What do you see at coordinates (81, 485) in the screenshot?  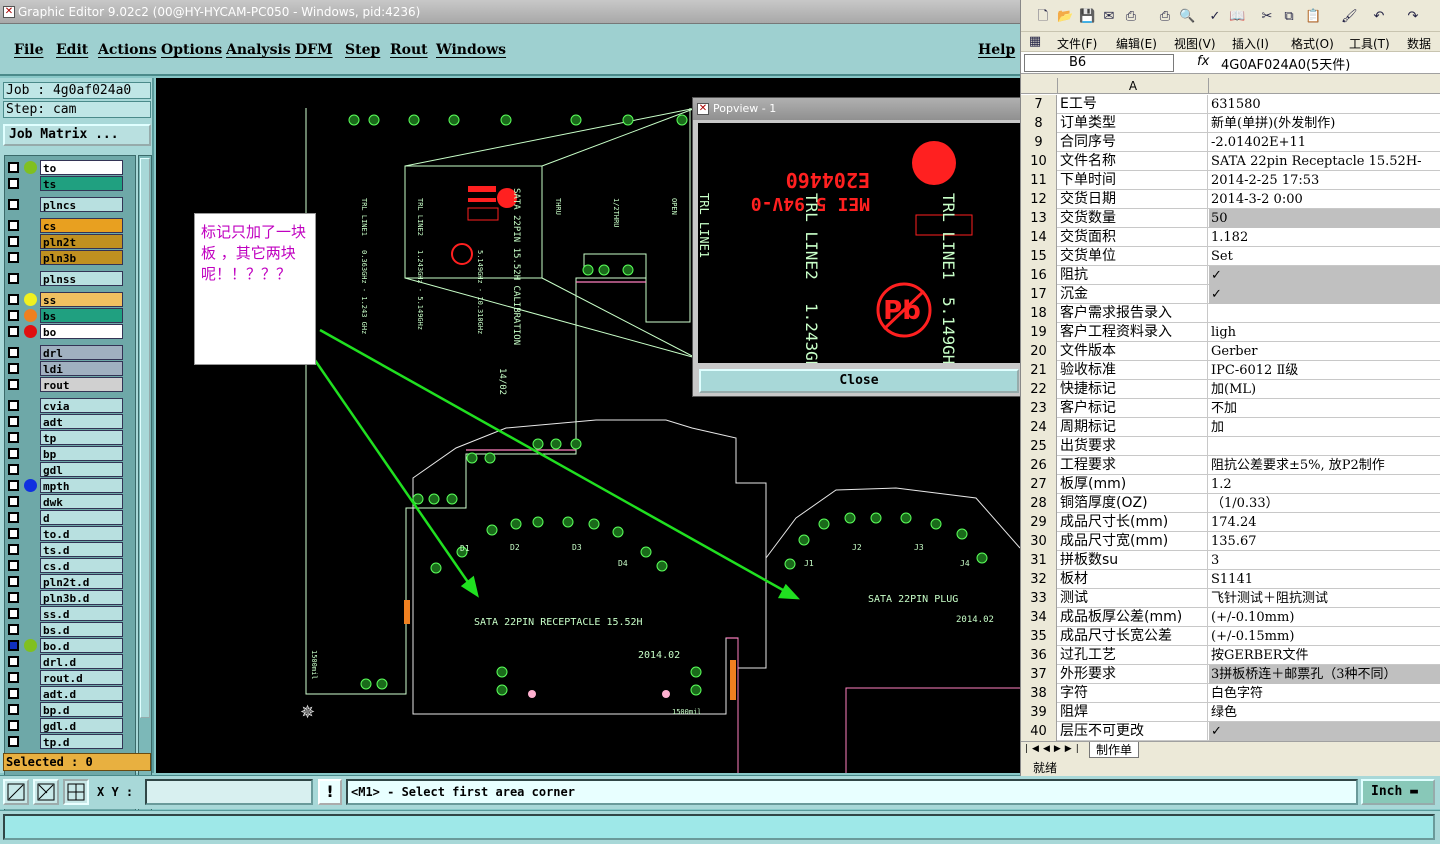 I see `layer-name: mpth` at bounding box center [81, 485].